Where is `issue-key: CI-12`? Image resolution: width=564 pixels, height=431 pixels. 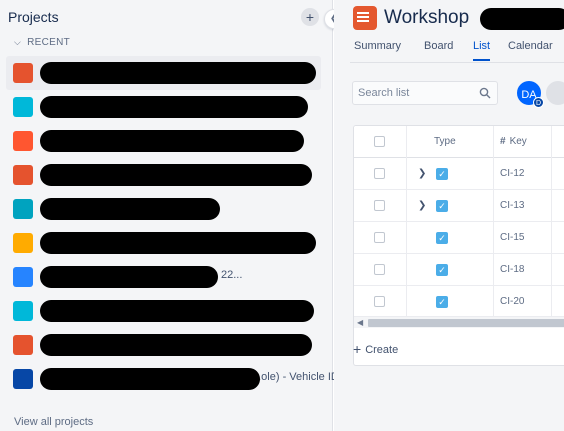 issue-key: CI-12 is located at coordinates (512, 173).